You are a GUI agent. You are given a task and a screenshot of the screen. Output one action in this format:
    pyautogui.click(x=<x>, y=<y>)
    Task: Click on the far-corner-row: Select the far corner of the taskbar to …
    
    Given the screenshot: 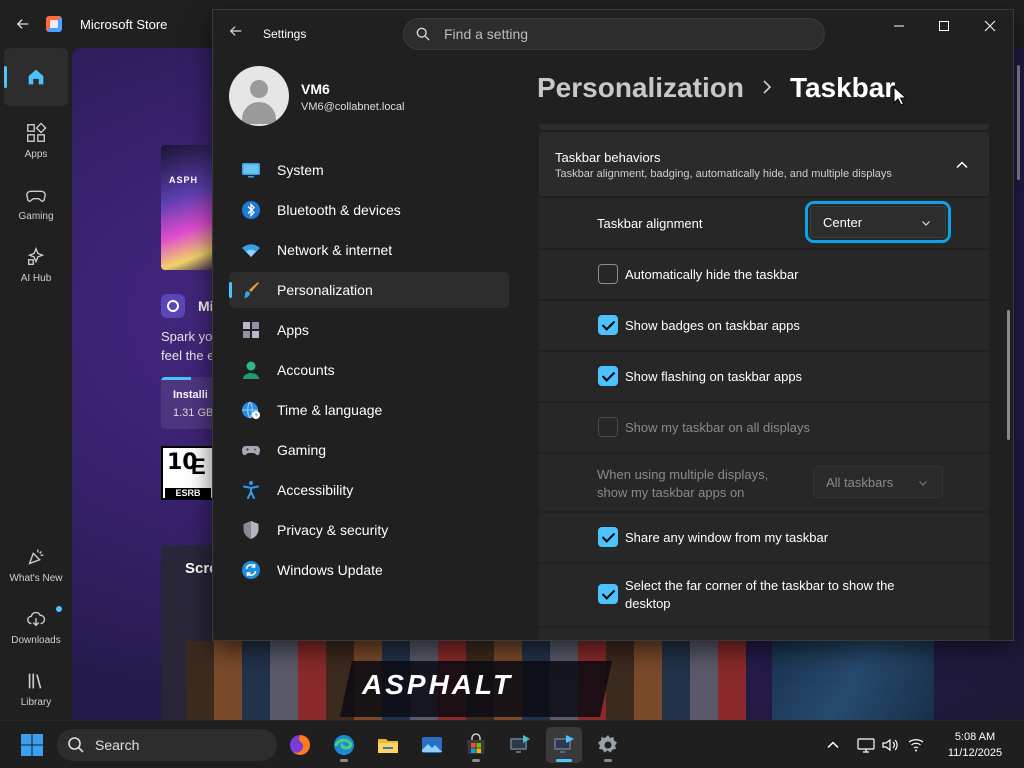 What is the action you would take?
    pyautogui.click(x=764, y=595)
    